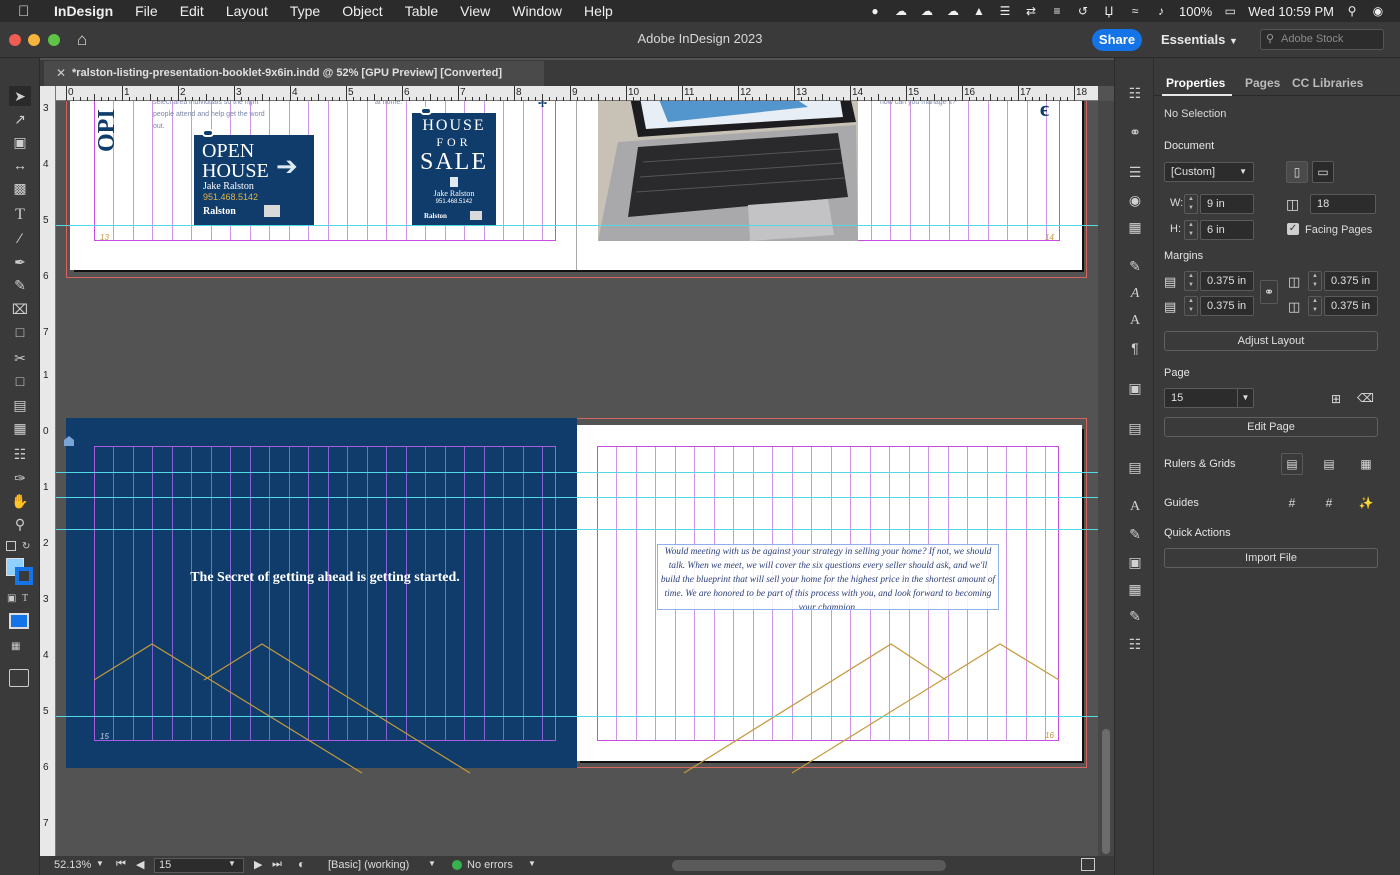 The width and height of the screenshot is (1400, 875). What do you see at coordinates (19, 621) in the screenshot?
I see `apply-color-icon` at bounding box center [19, 621].